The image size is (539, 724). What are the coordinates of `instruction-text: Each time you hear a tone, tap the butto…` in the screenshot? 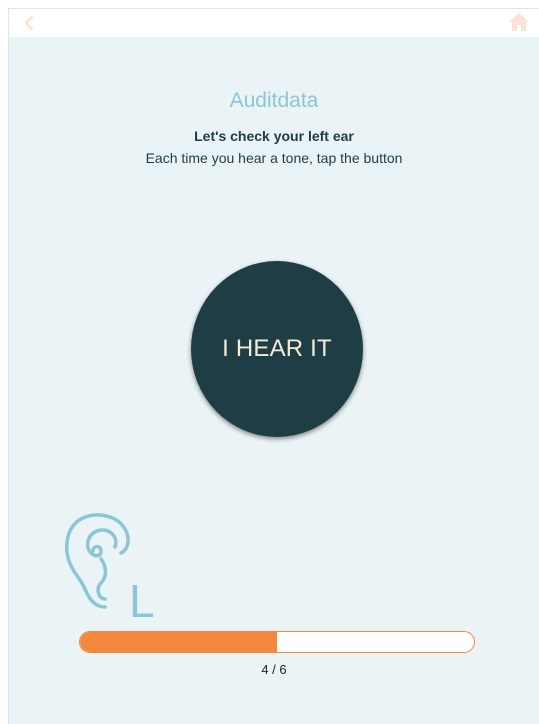 It's located at (274, 158).